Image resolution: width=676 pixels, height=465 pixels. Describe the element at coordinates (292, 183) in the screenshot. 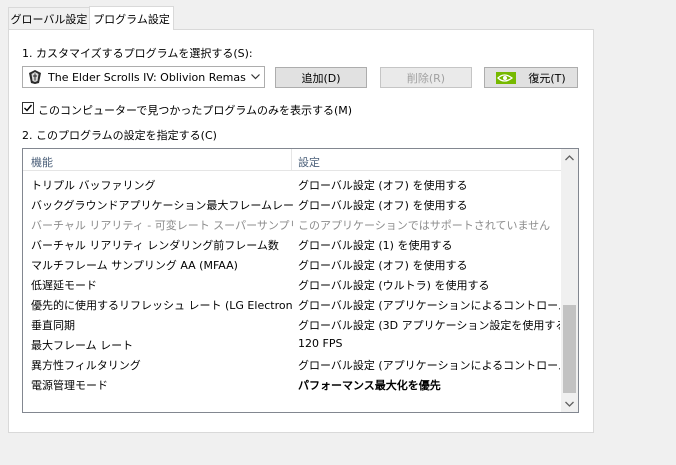

I see `settings-row: トリプル バッファリング グローバル設定 (オフ) を使用する` at that location.